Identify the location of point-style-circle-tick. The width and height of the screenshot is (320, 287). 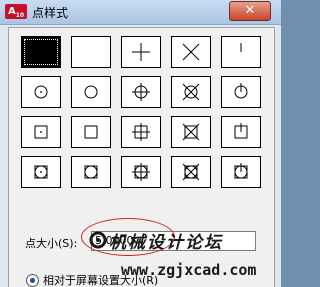
(241, 92).